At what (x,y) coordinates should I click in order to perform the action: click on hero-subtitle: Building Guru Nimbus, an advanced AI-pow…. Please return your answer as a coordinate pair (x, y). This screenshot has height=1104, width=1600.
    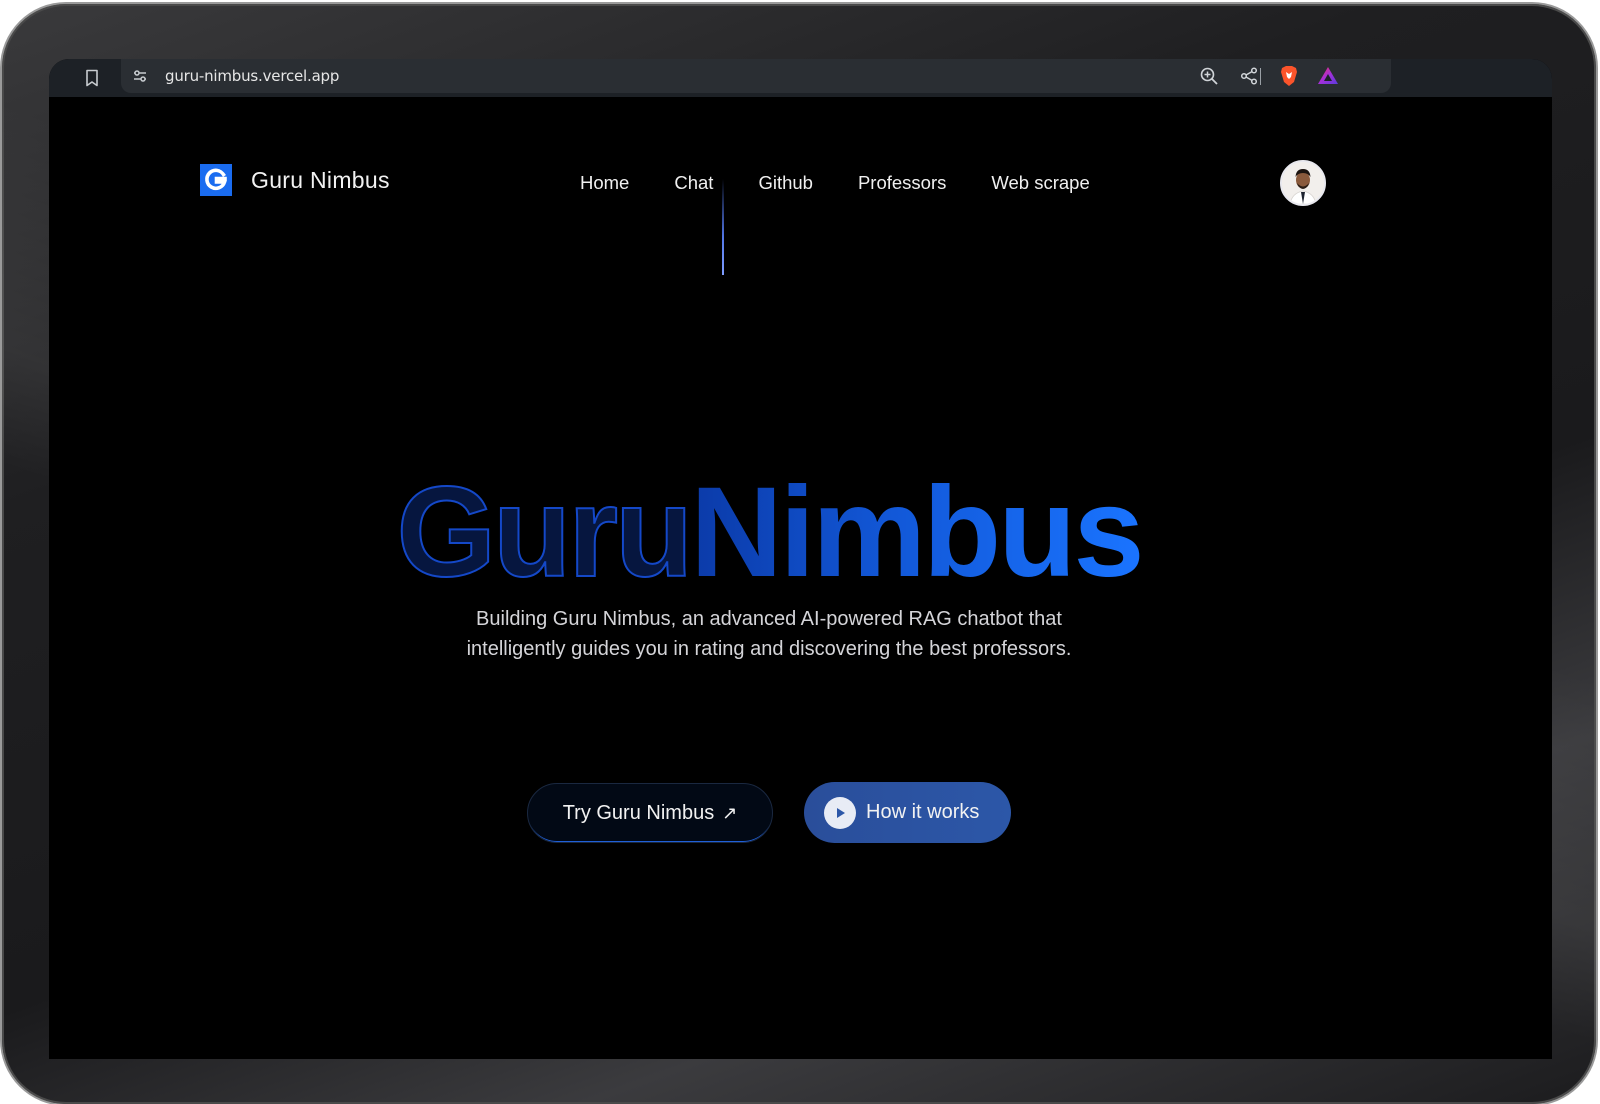
    Looking at the image, I should click on (769, 634).